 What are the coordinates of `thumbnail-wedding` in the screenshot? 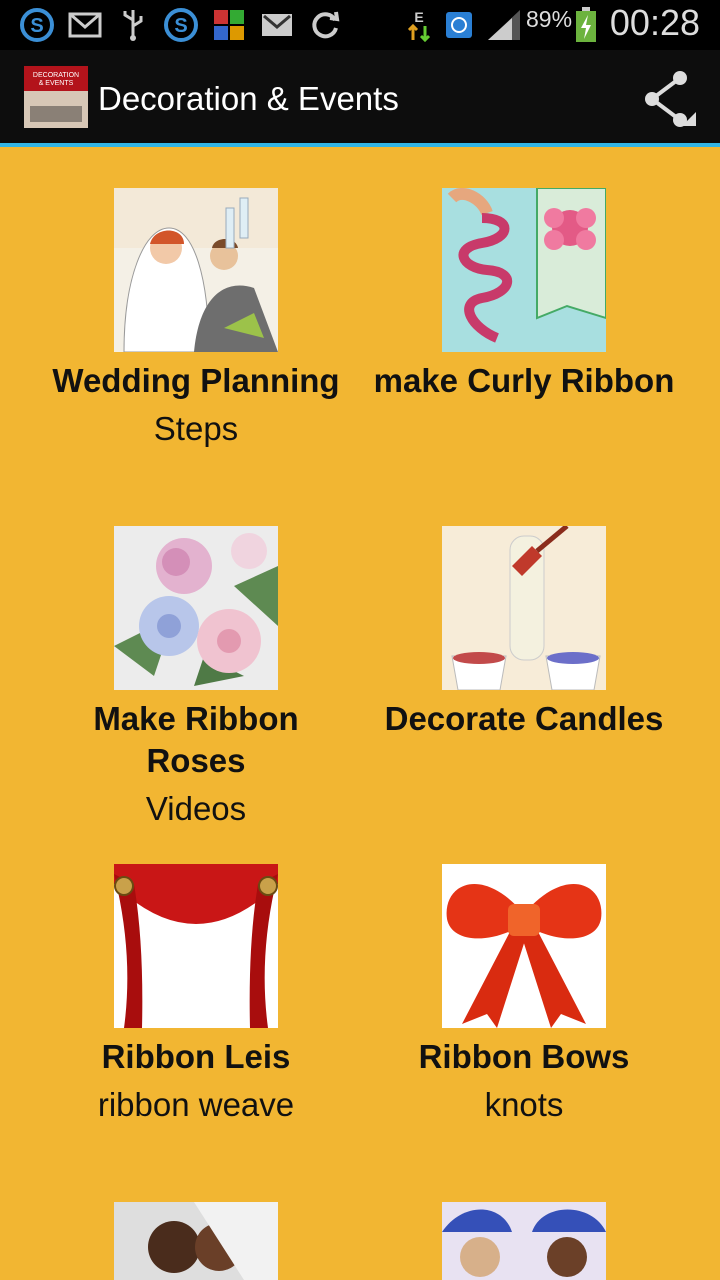 It's located at (196, 270).